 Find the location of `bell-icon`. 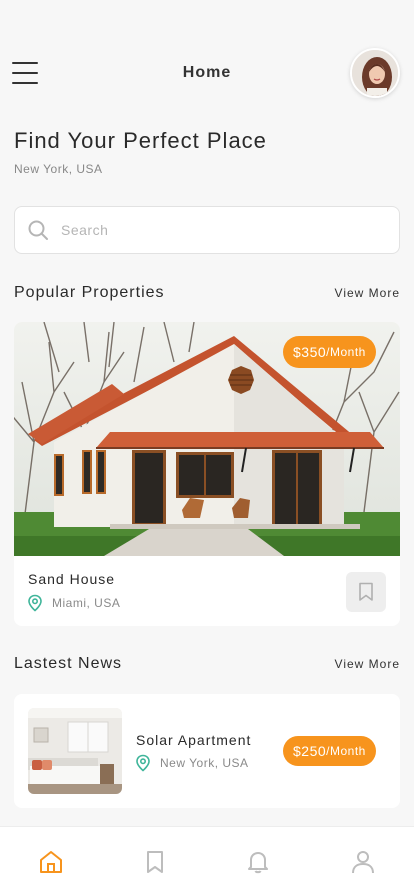

bell-icon is located at coordinates (258, 862).